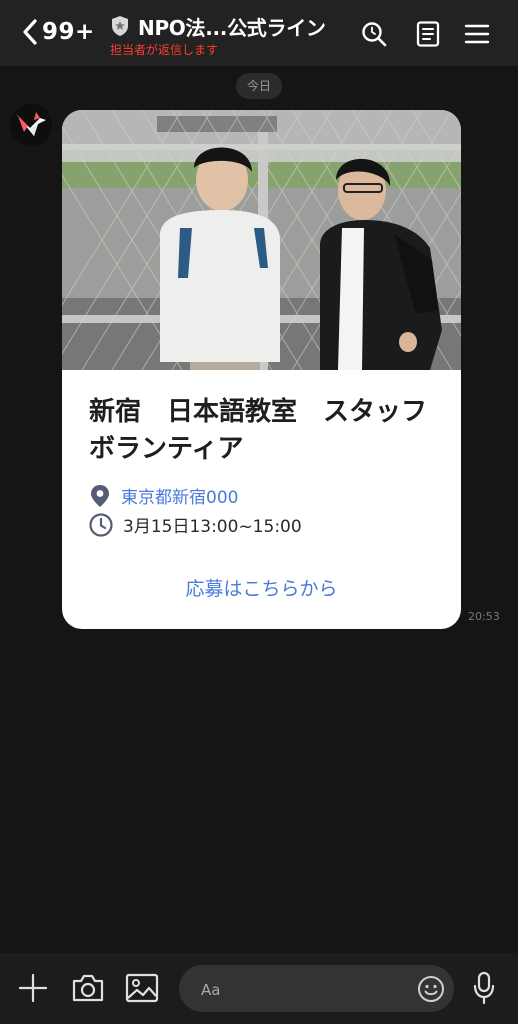 This screenshot has height=1024, width=518. Describe the element at coordinates (301, 989) in the screenshot. I see `message-input` at that location.